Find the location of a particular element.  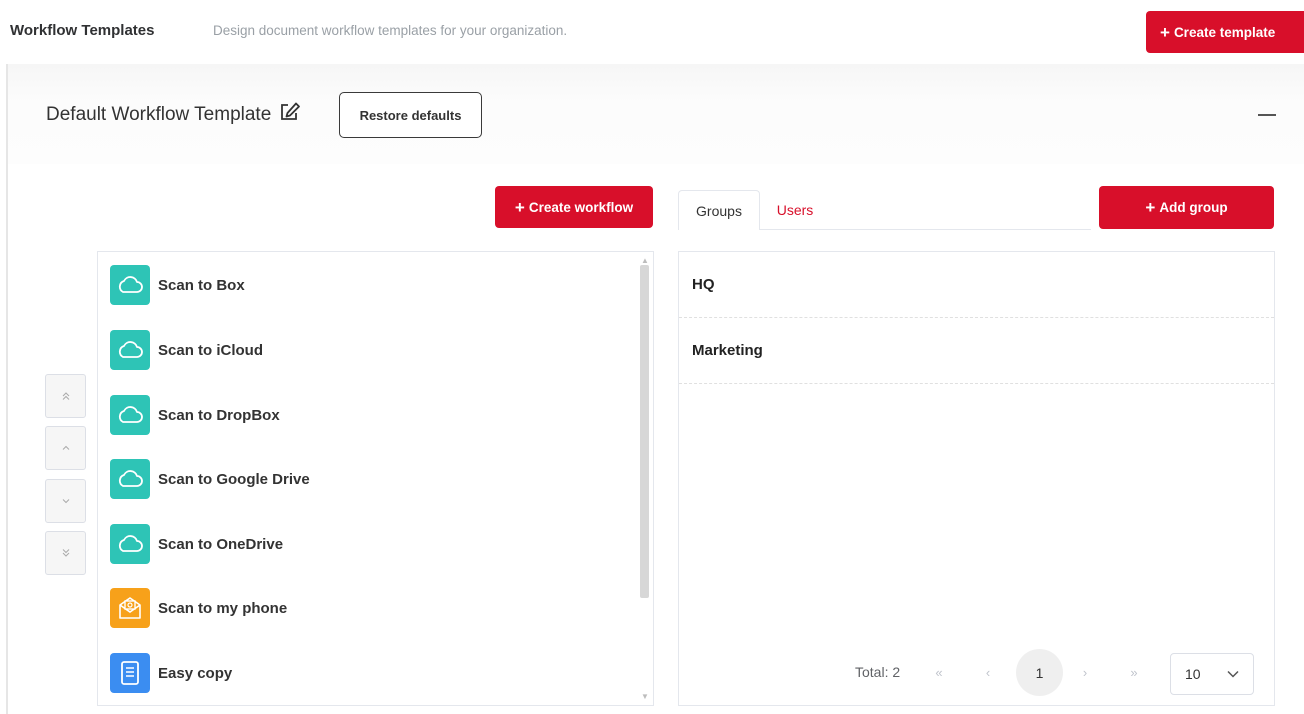

create-template-label: Create template is located at coordinates (1224, 32).